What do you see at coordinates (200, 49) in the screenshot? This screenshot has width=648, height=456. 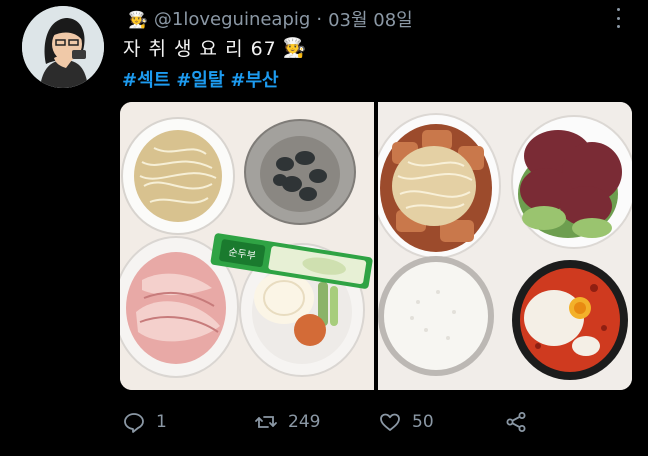 I see `tweet-title: 자 취 생 요 리 67` at bounding box center [200, 49].